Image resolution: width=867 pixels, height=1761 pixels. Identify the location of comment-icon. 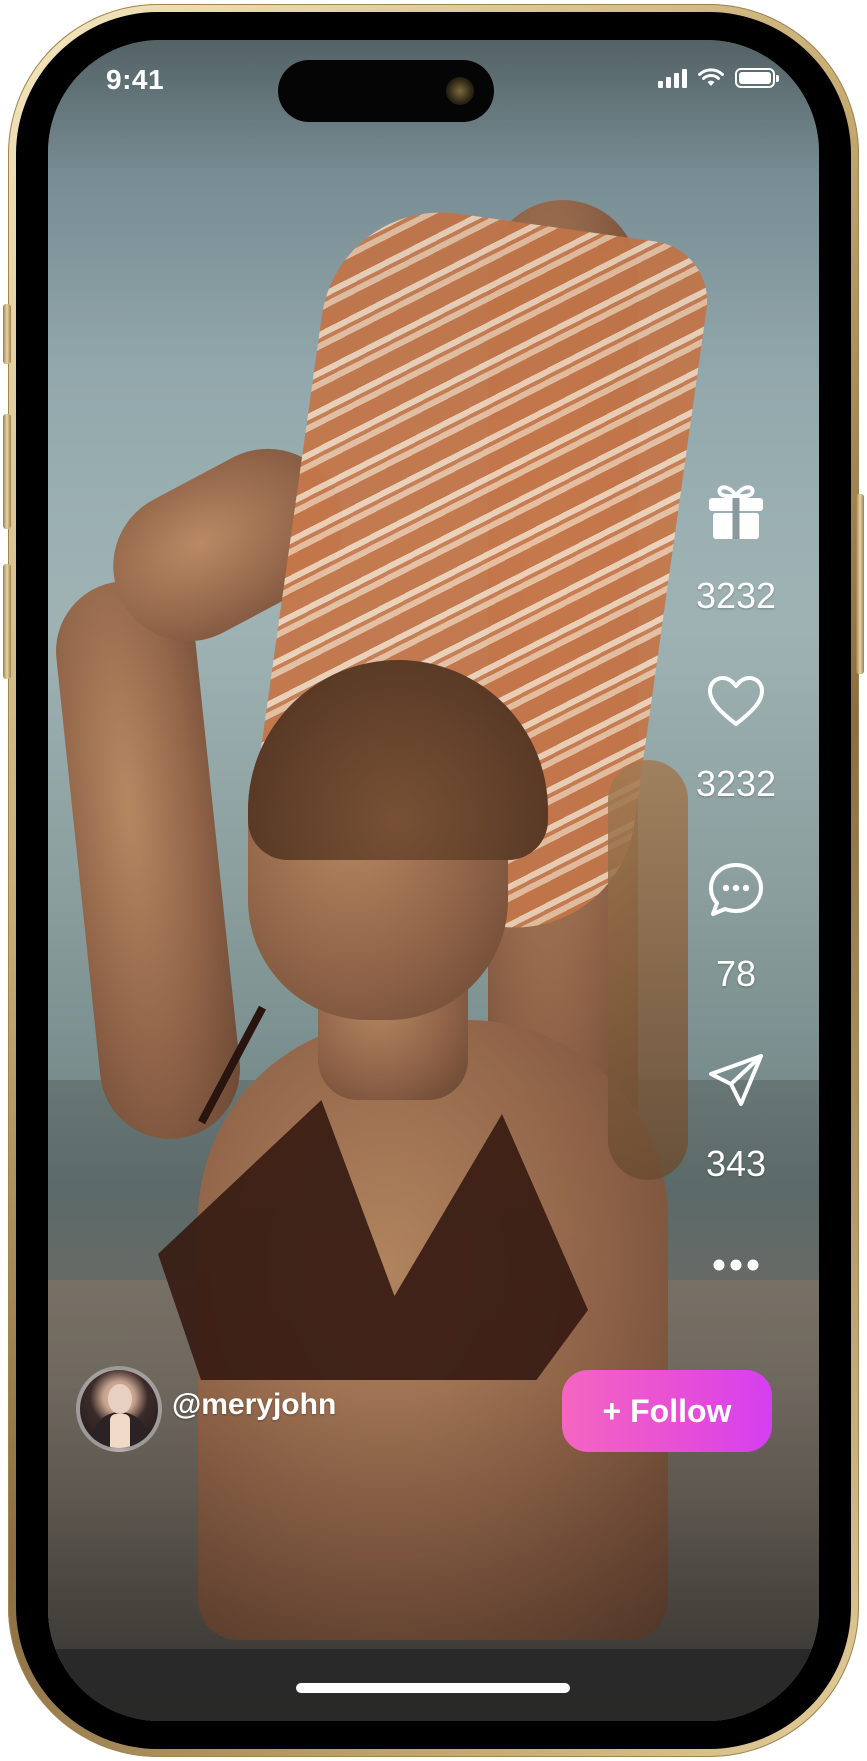
(736, 890).